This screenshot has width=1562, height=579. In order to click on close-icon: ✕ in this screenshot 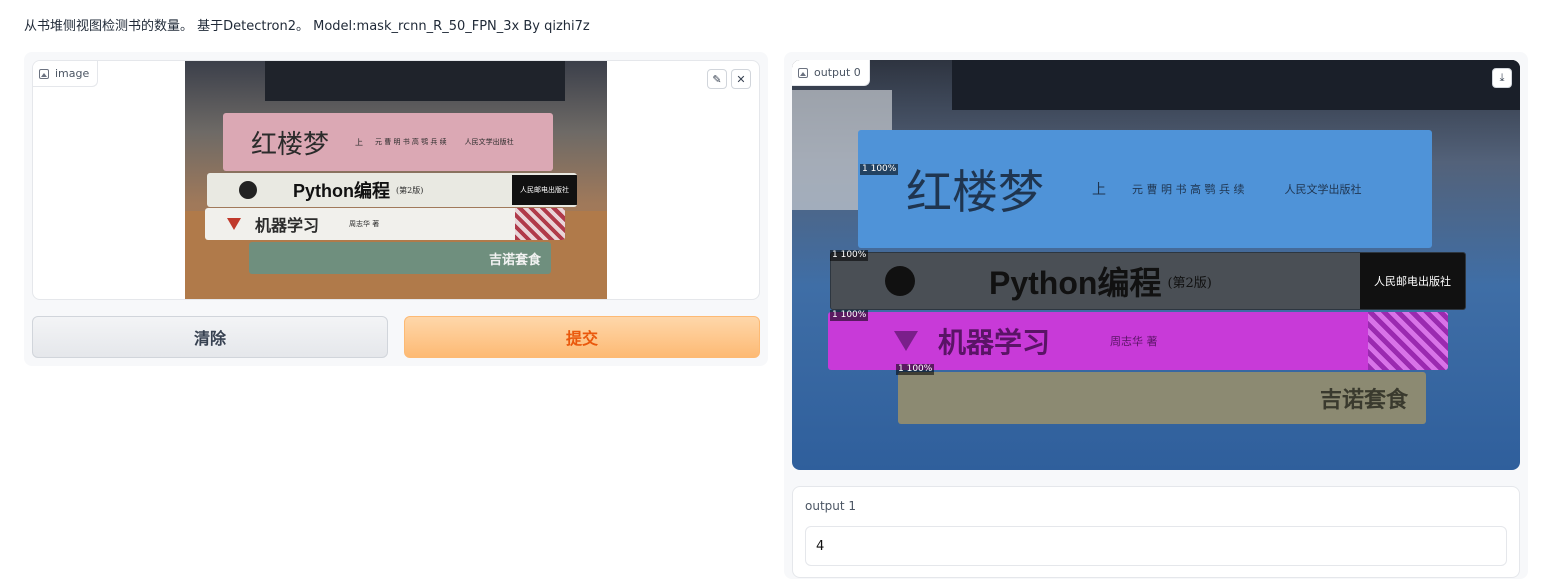, I will do `click(741, 79)`.